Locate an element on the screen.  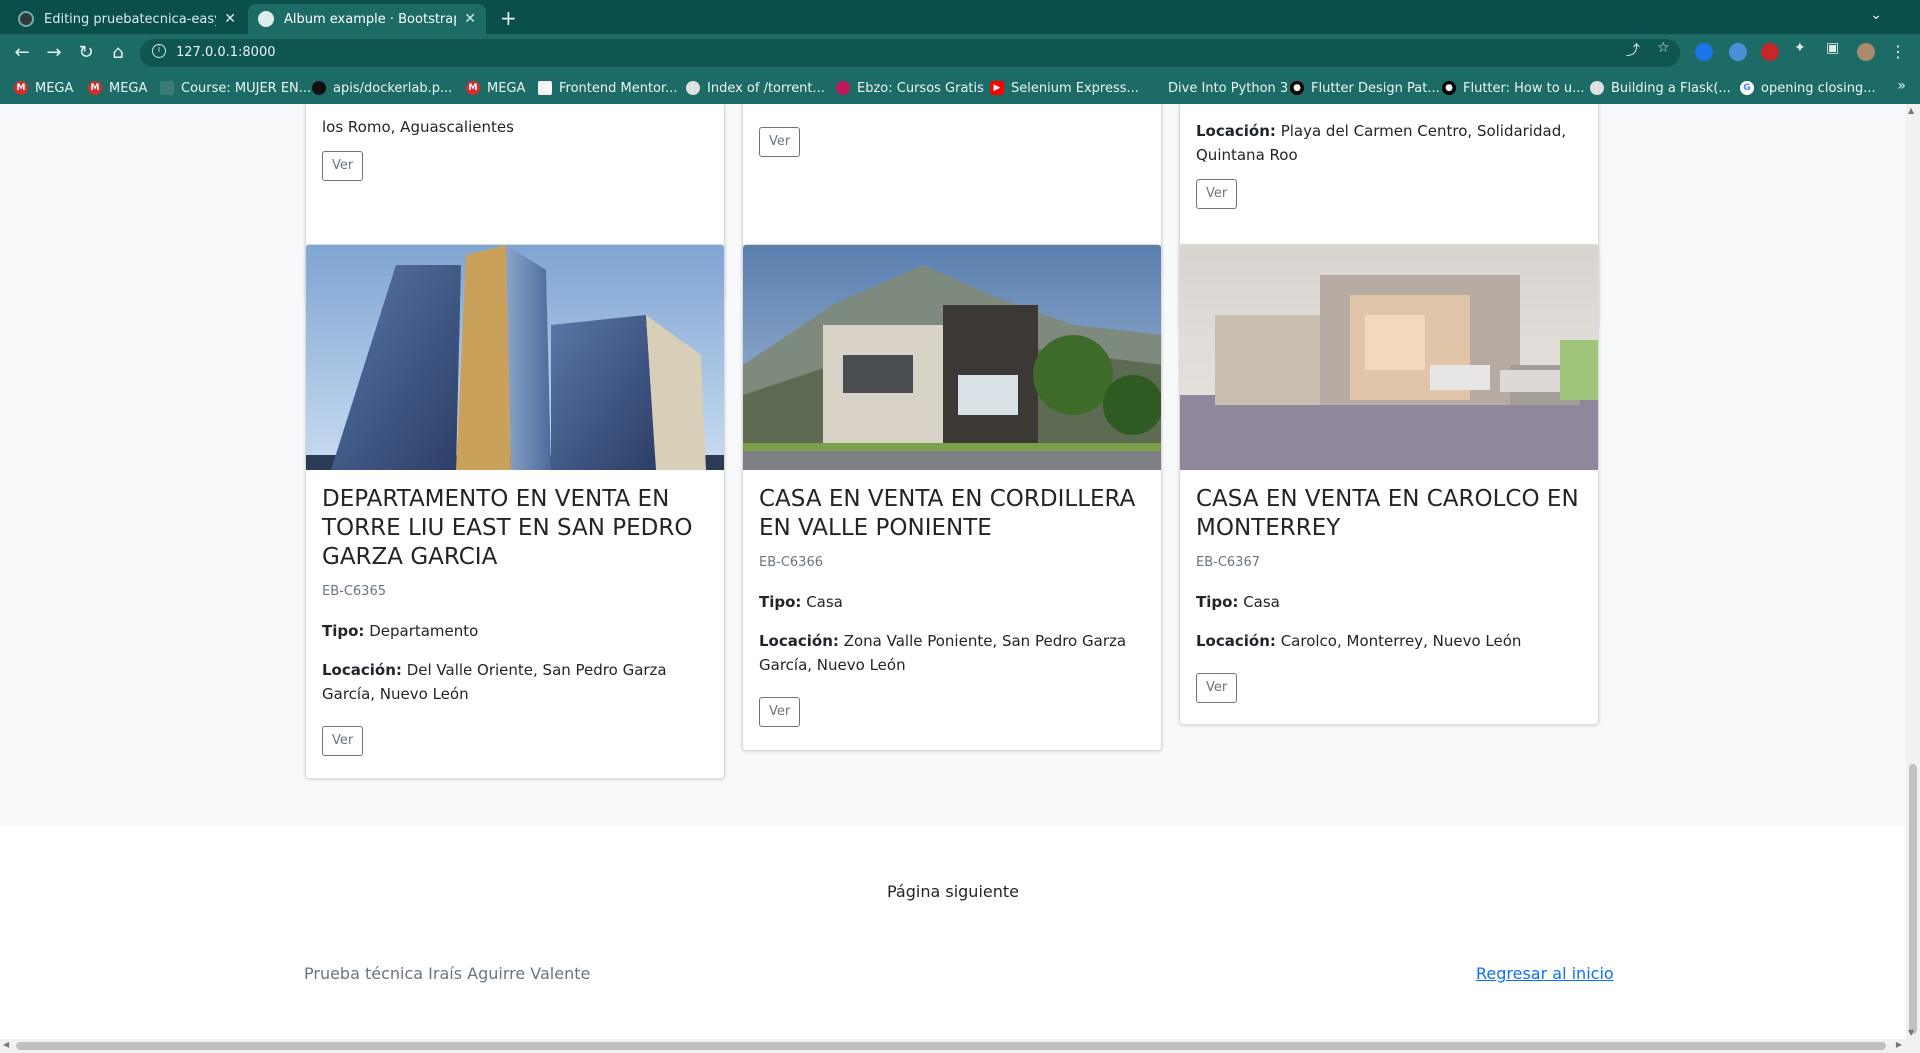
tab-title: Album example · Bootstrap v5 is located at coordinates (370, 19).